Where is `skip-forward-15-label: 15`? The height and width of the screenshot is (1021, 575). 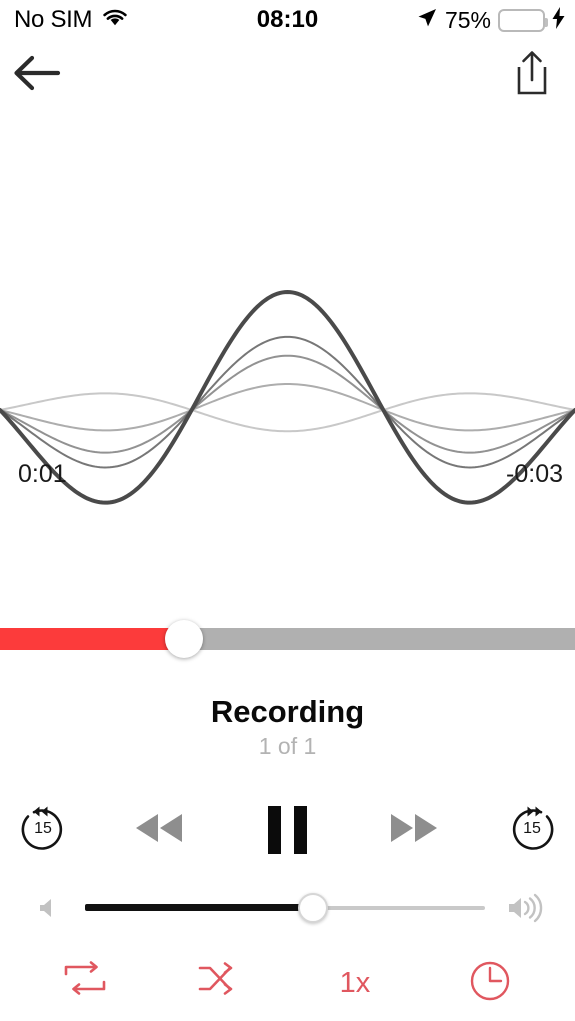
skip-forward-15-label: 15 is located at coordinates (532, 828).